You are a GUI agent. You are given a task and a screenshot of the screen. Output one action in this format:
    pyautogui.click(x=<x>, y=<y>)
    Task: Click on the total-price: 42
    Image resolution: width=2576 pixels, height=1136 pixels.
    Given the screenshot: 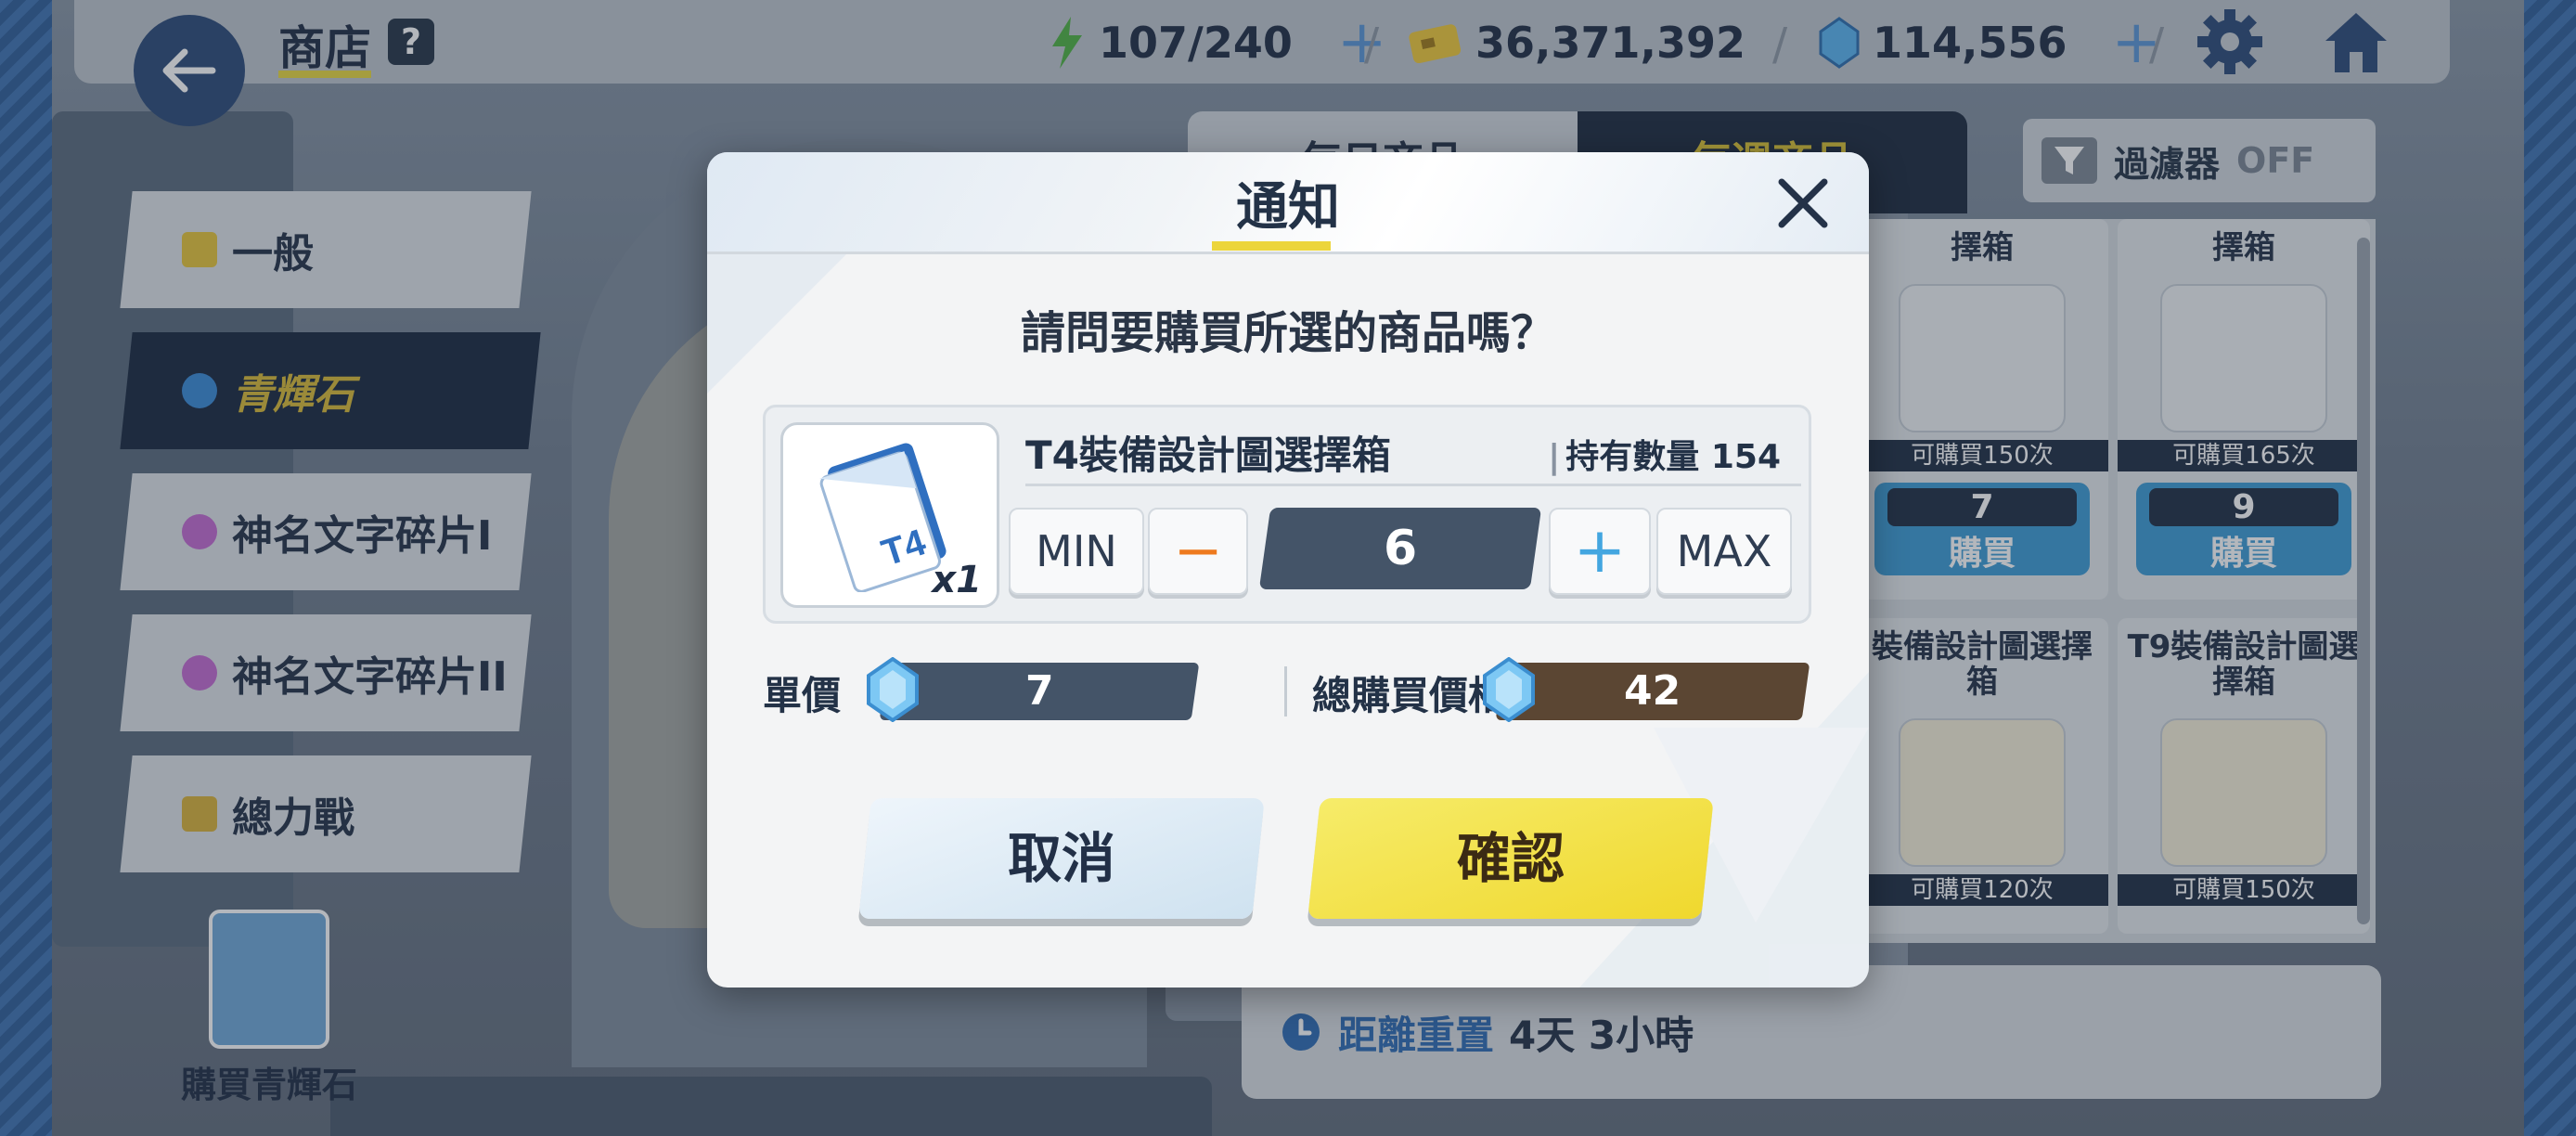 What is the action you would take?
    pyautogui.click(x=1652, y=691)
    